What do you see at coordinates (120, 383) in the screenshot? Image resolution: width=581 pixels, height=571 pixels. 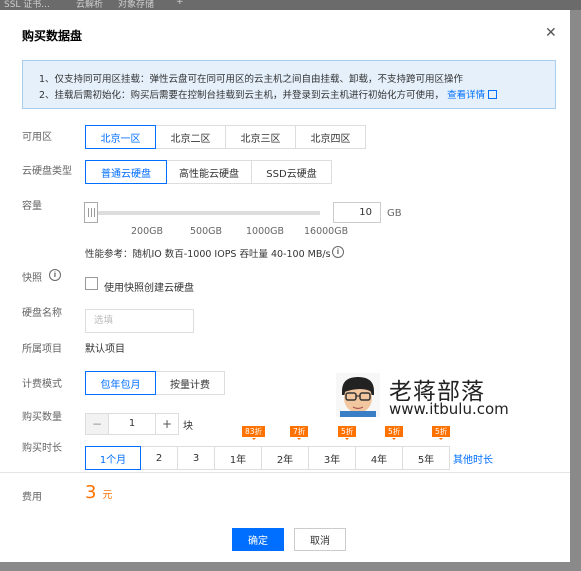 I see `billing-option: 包年包月` at bounding box center [120, 383].